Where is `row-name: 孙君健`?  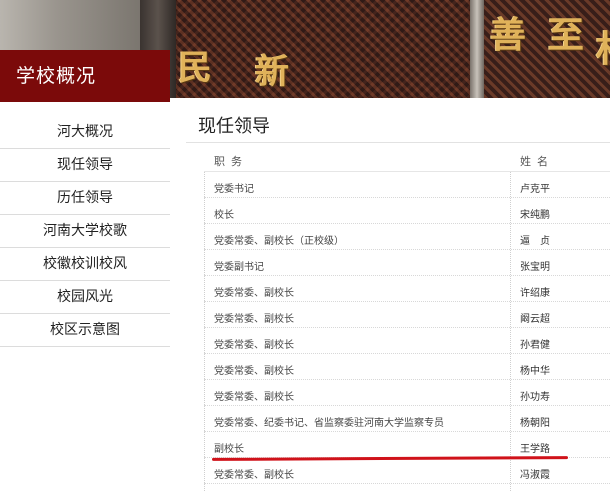 row-name: 孙君健 is located at coordinates (535, 345).